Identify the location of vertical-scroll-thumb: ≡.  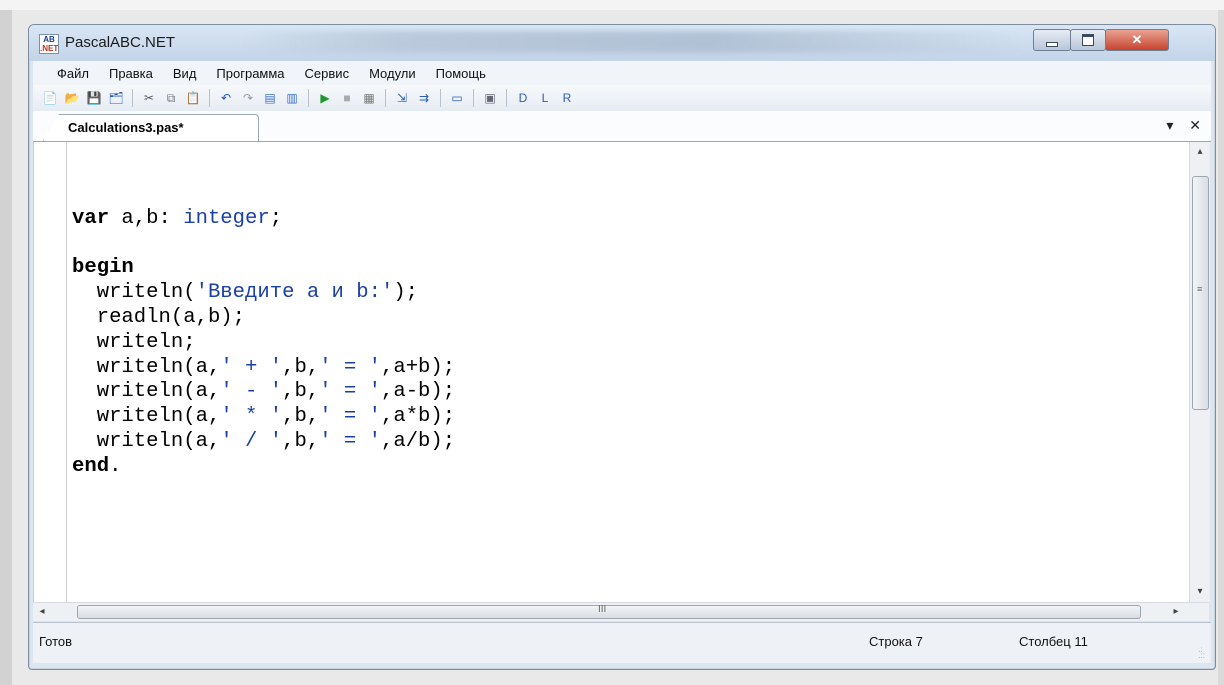
(1200, 293).